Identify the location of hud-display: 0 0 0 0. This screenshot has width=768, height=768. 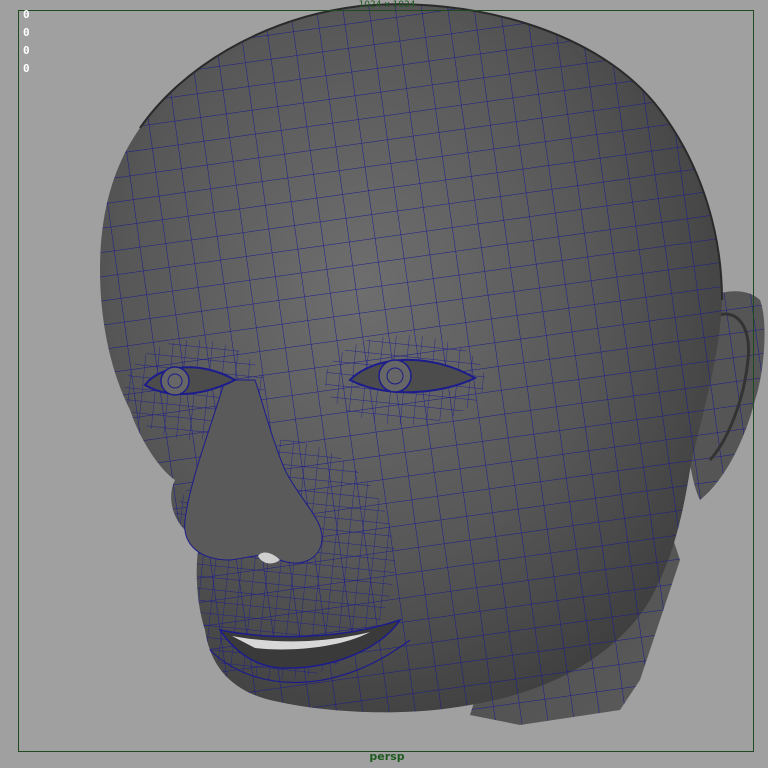
(26, 42).